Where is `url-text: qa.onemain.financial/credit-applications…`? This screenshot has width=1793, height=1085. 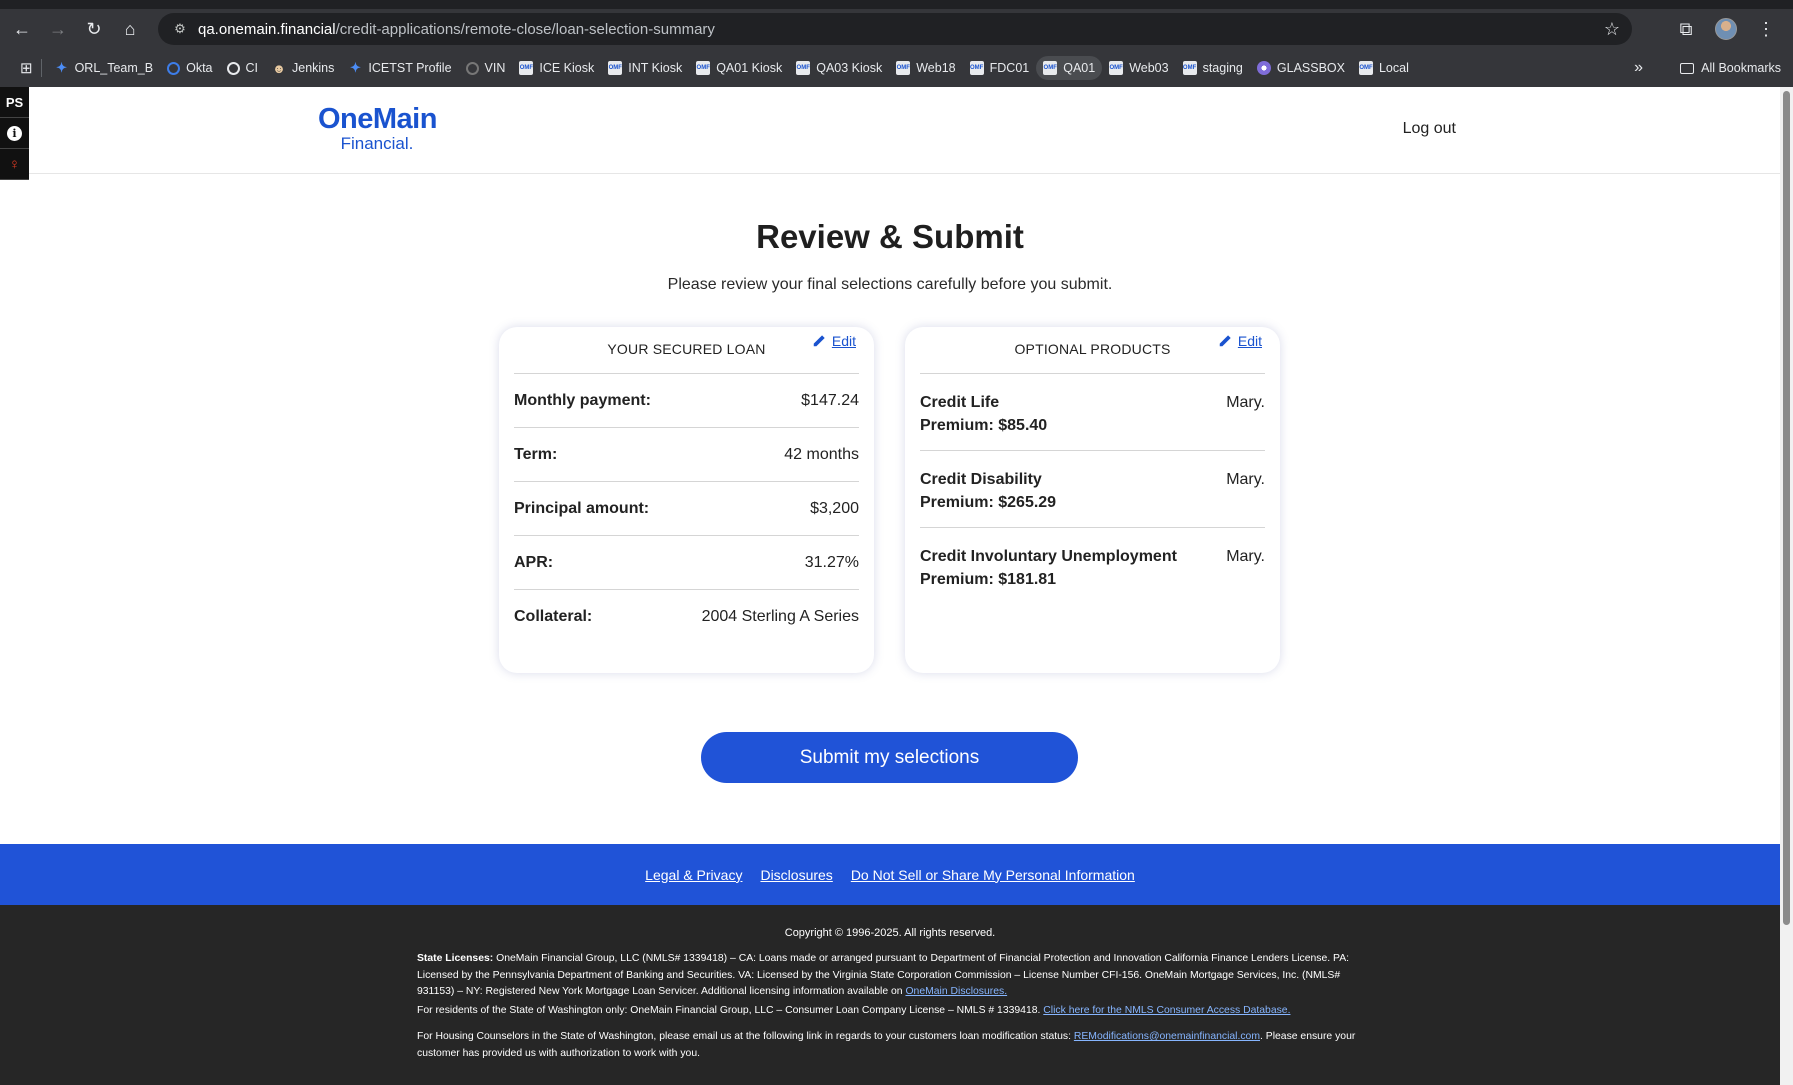
url-text: qa.onemain.financial/credit-applications… is located at coordinates (456, 29).